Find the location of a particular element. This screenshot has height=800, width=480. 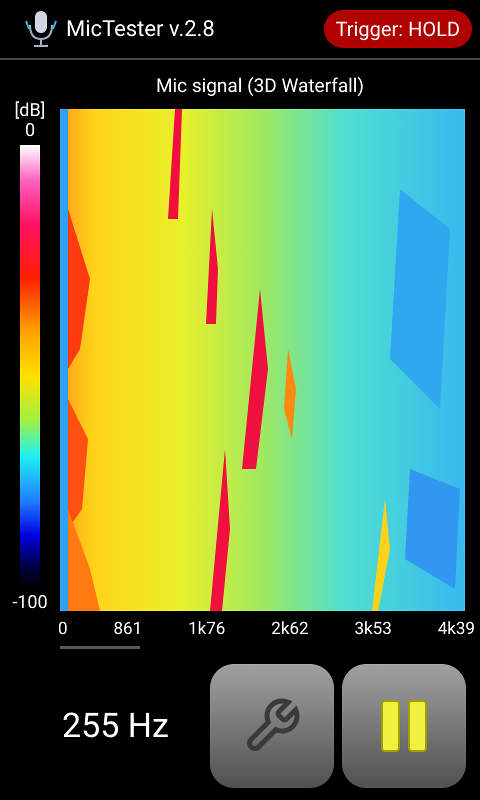

axis-label: 0 is located at coordinates (63, 629).